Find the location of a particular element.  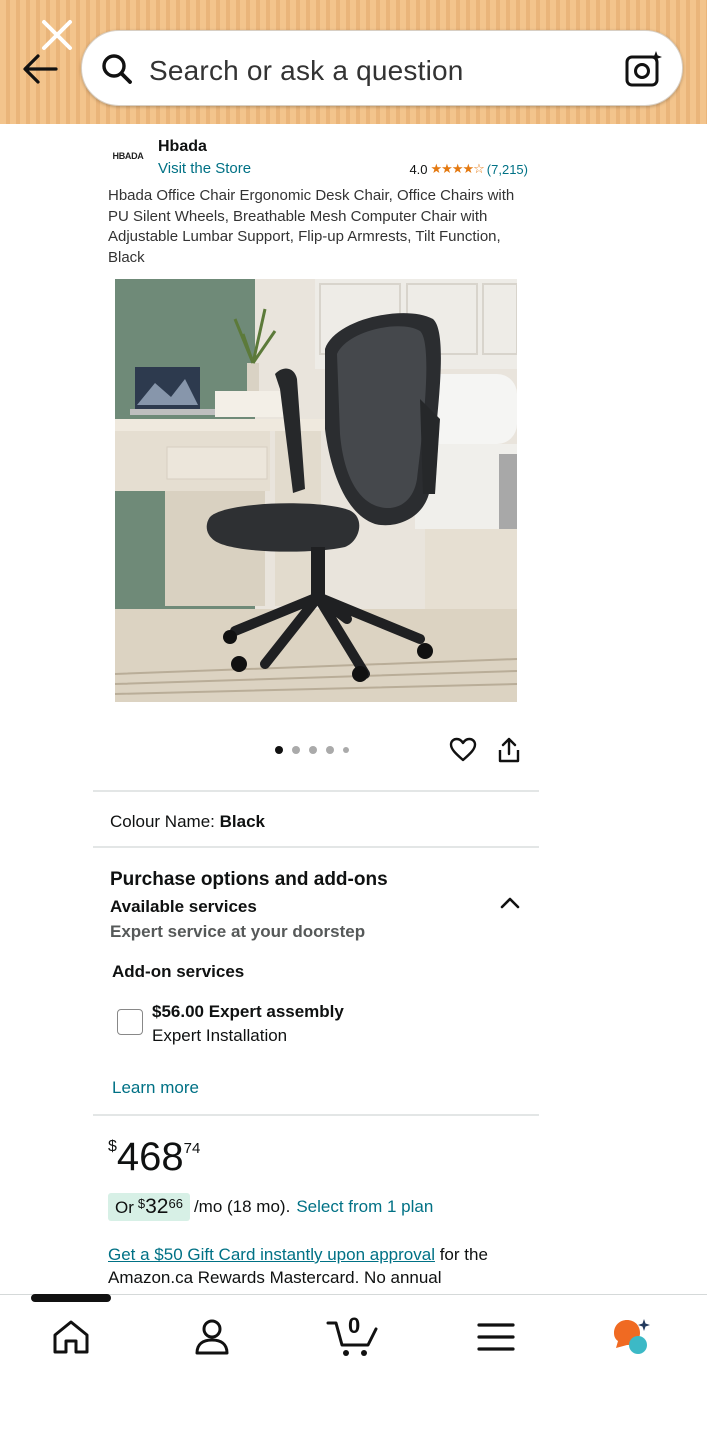

visit-store-link: Visit the Store is located at coordinates (204, 168).